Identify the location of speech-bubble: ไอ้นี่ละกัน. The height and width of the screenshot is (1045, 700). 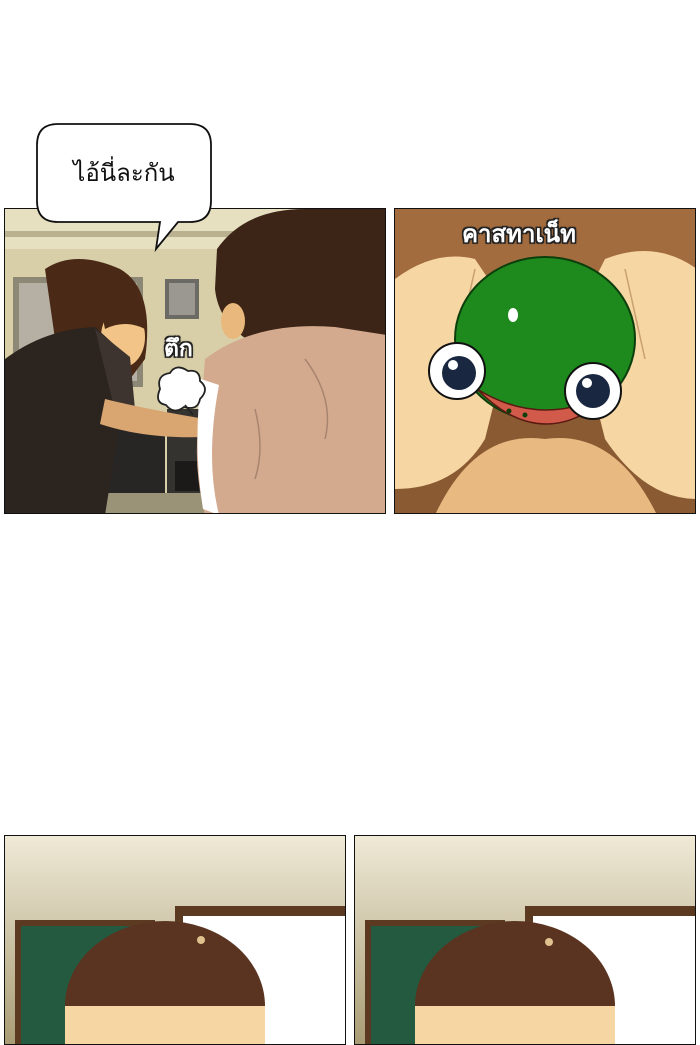
(124, 188).